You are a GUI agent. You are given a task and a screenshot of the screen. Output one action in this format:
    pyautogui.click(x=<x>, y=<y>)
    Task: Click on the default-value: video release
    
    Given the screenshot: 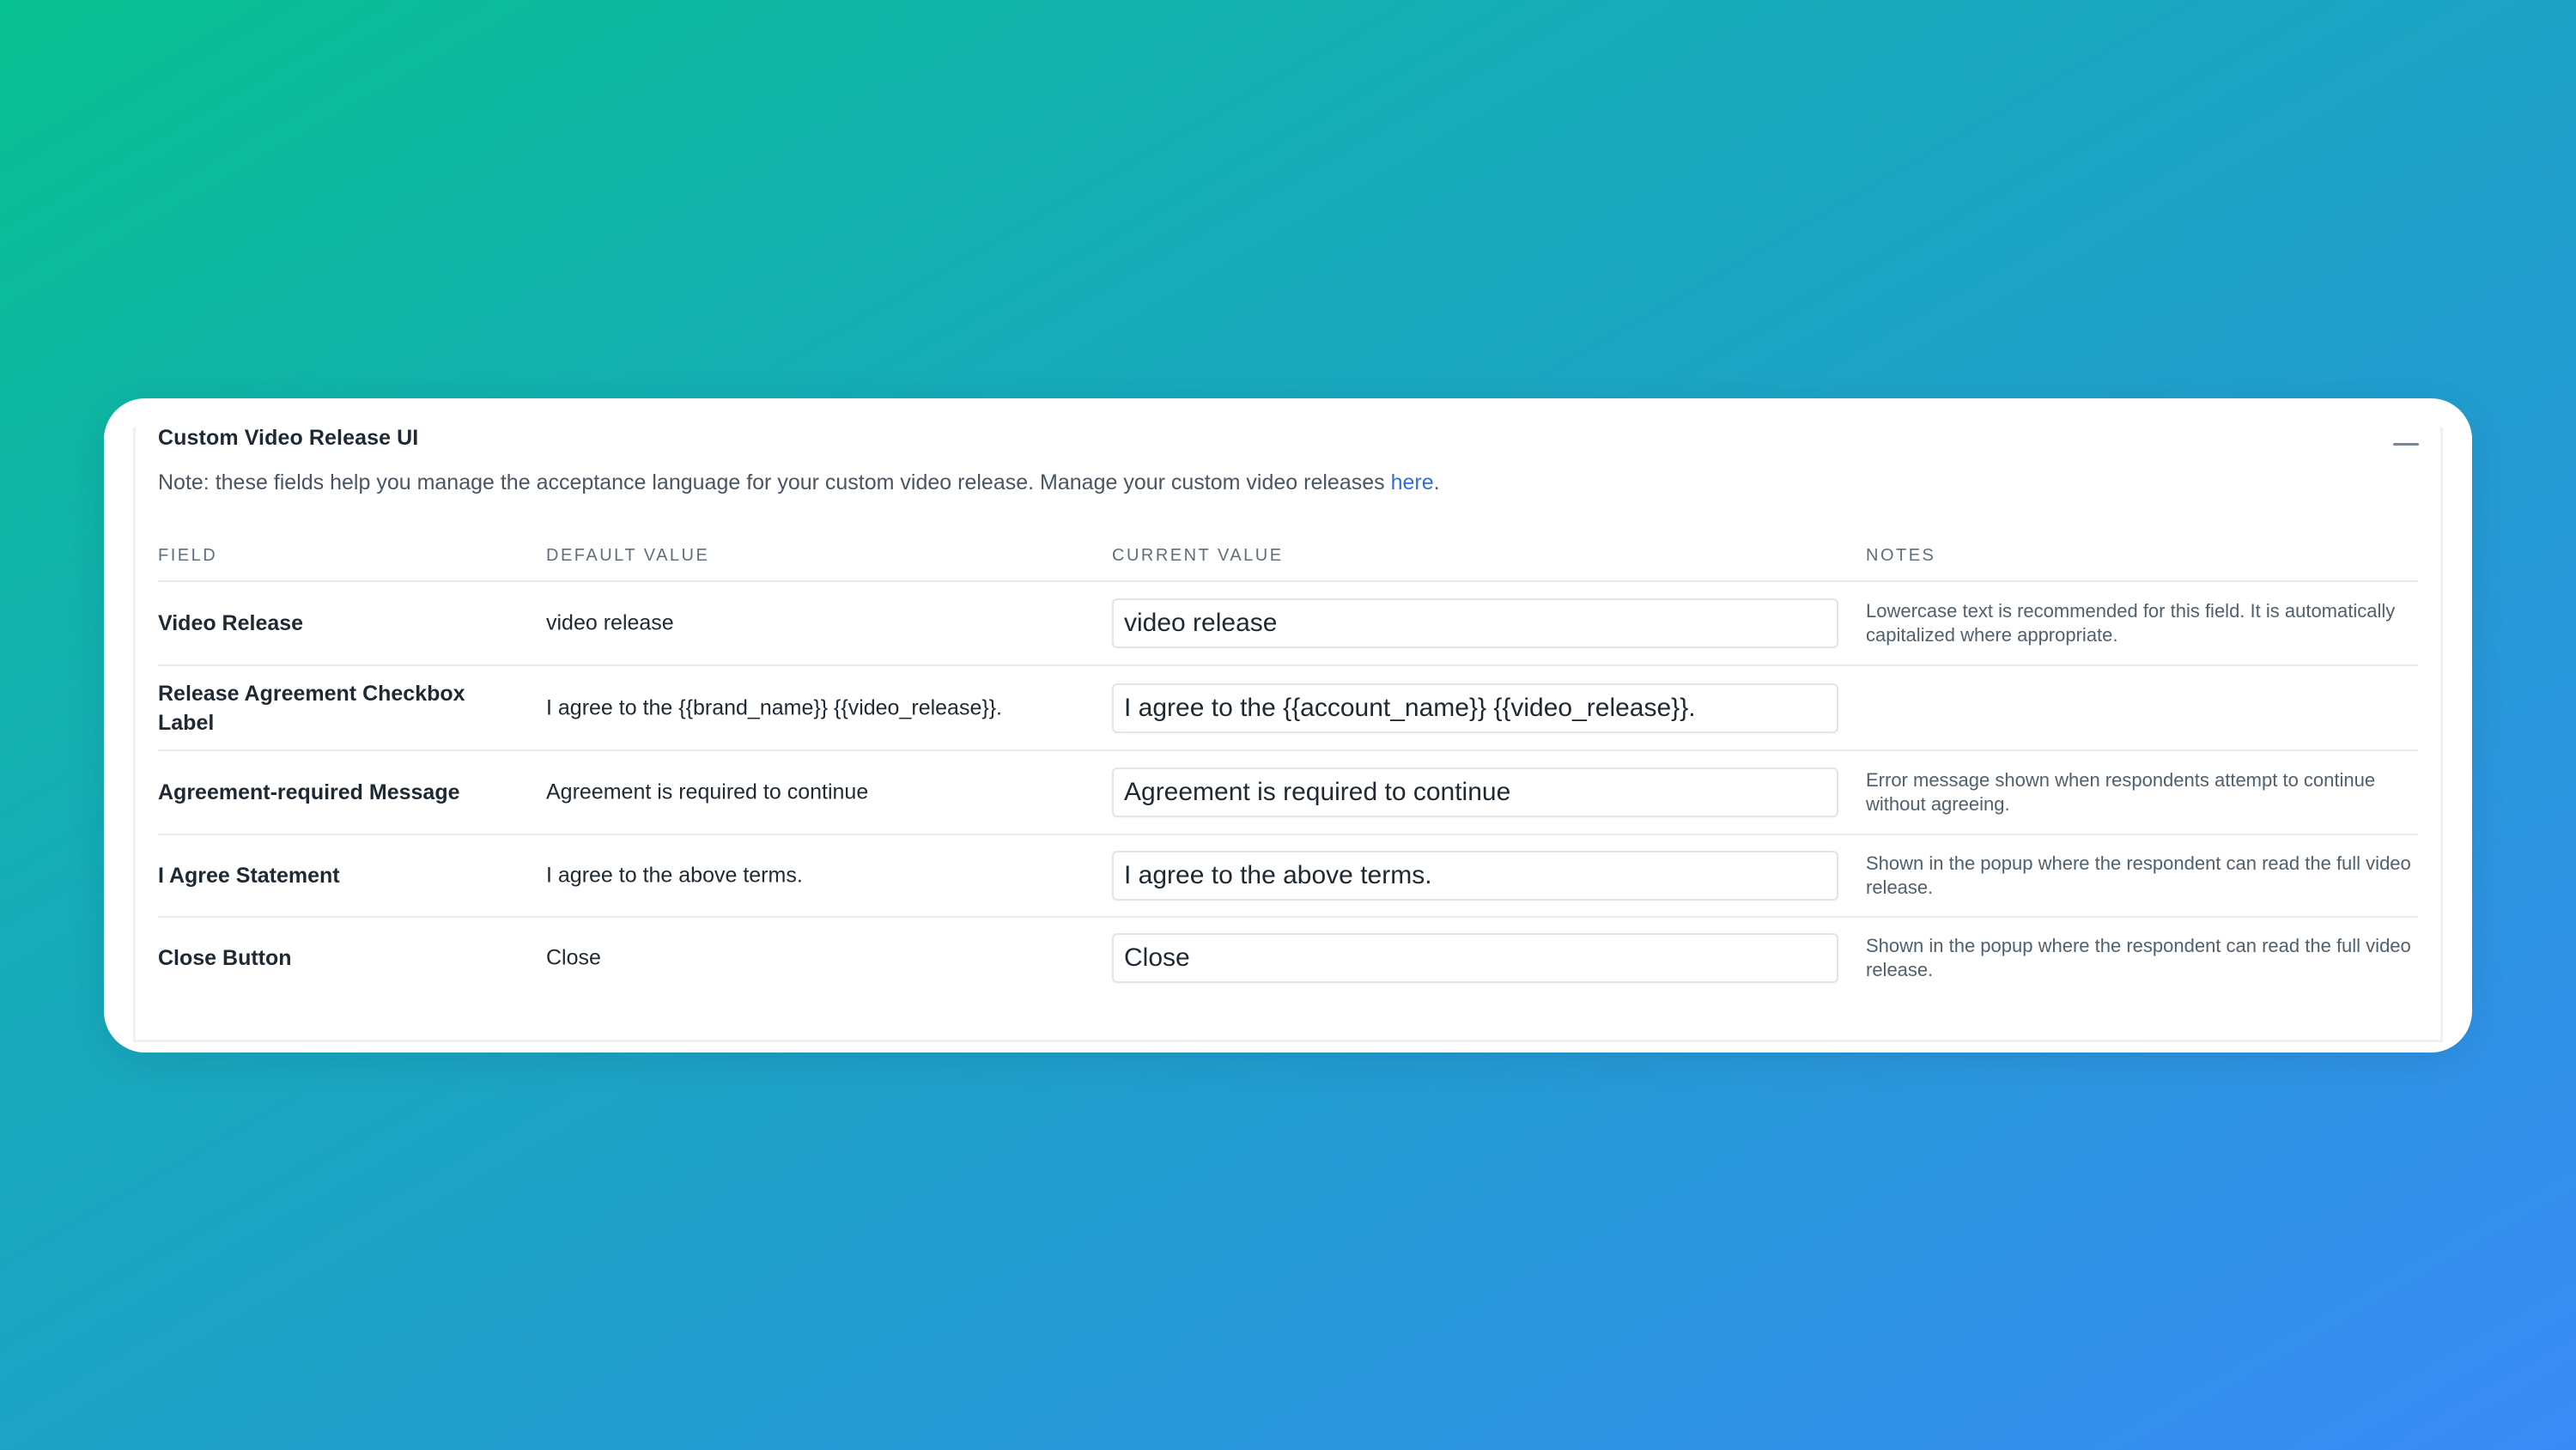 What is the action you would take?
    pyautogui.click(x=610, y=623)
    